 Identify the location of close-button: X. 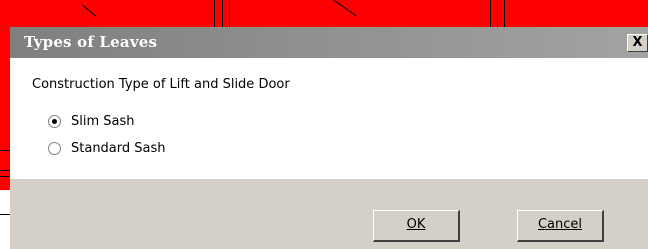
(637, 43).